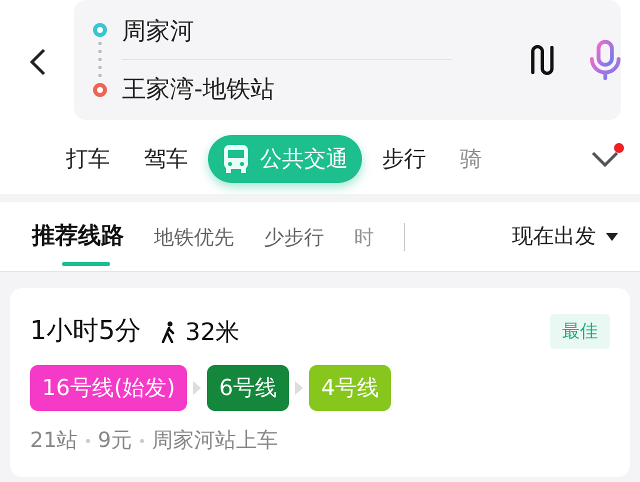 The height and width of the screenshot is (482, 640). Describe the element at coordinates (565, 236) in the screenshot. I see `depart-time-dropdown: 现在出发` at that location.